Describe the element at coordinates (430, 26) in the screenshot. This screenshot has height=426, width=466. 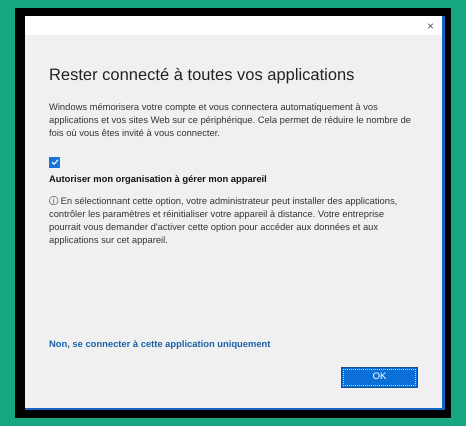
I see `close-button: ×` at that location.